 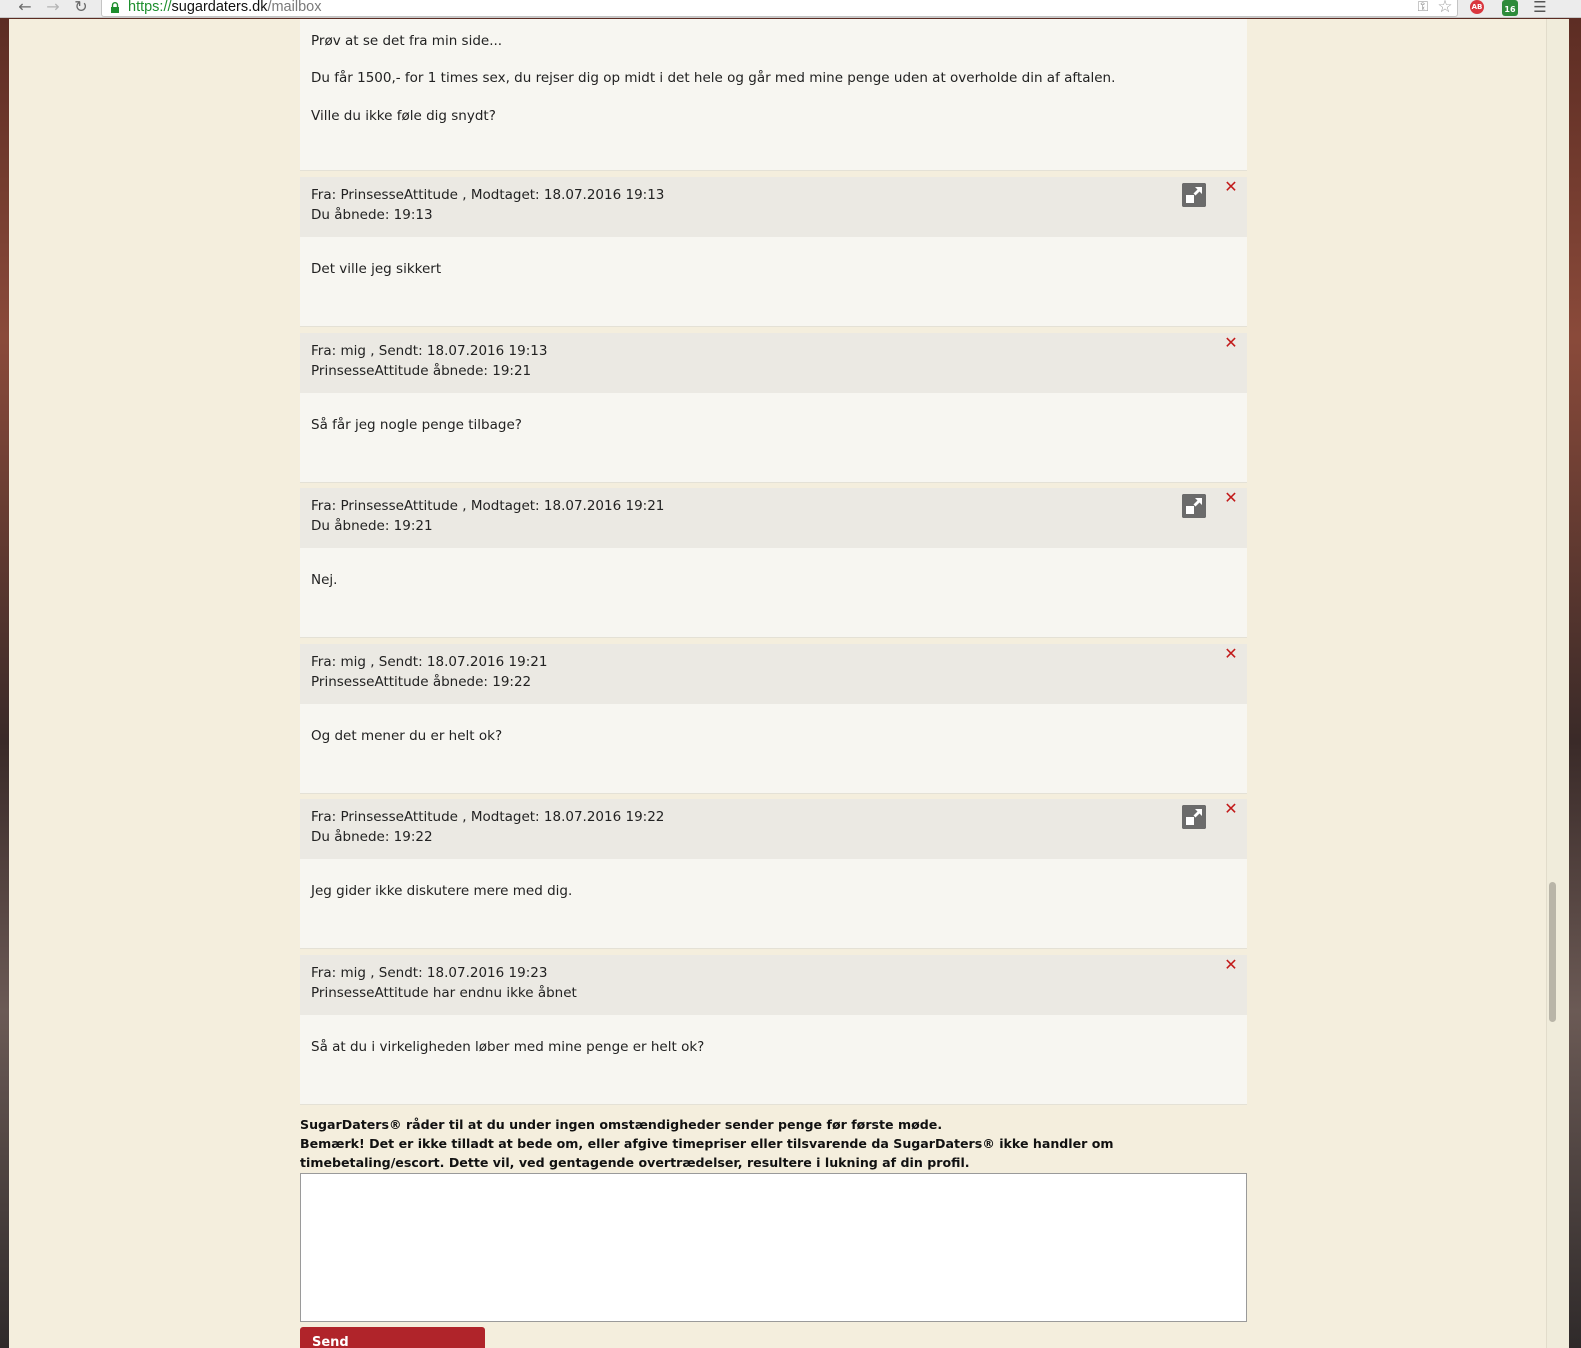 I want to click on message-opened-line: Du åbnede: 19:13, so click(x=372, y=215).